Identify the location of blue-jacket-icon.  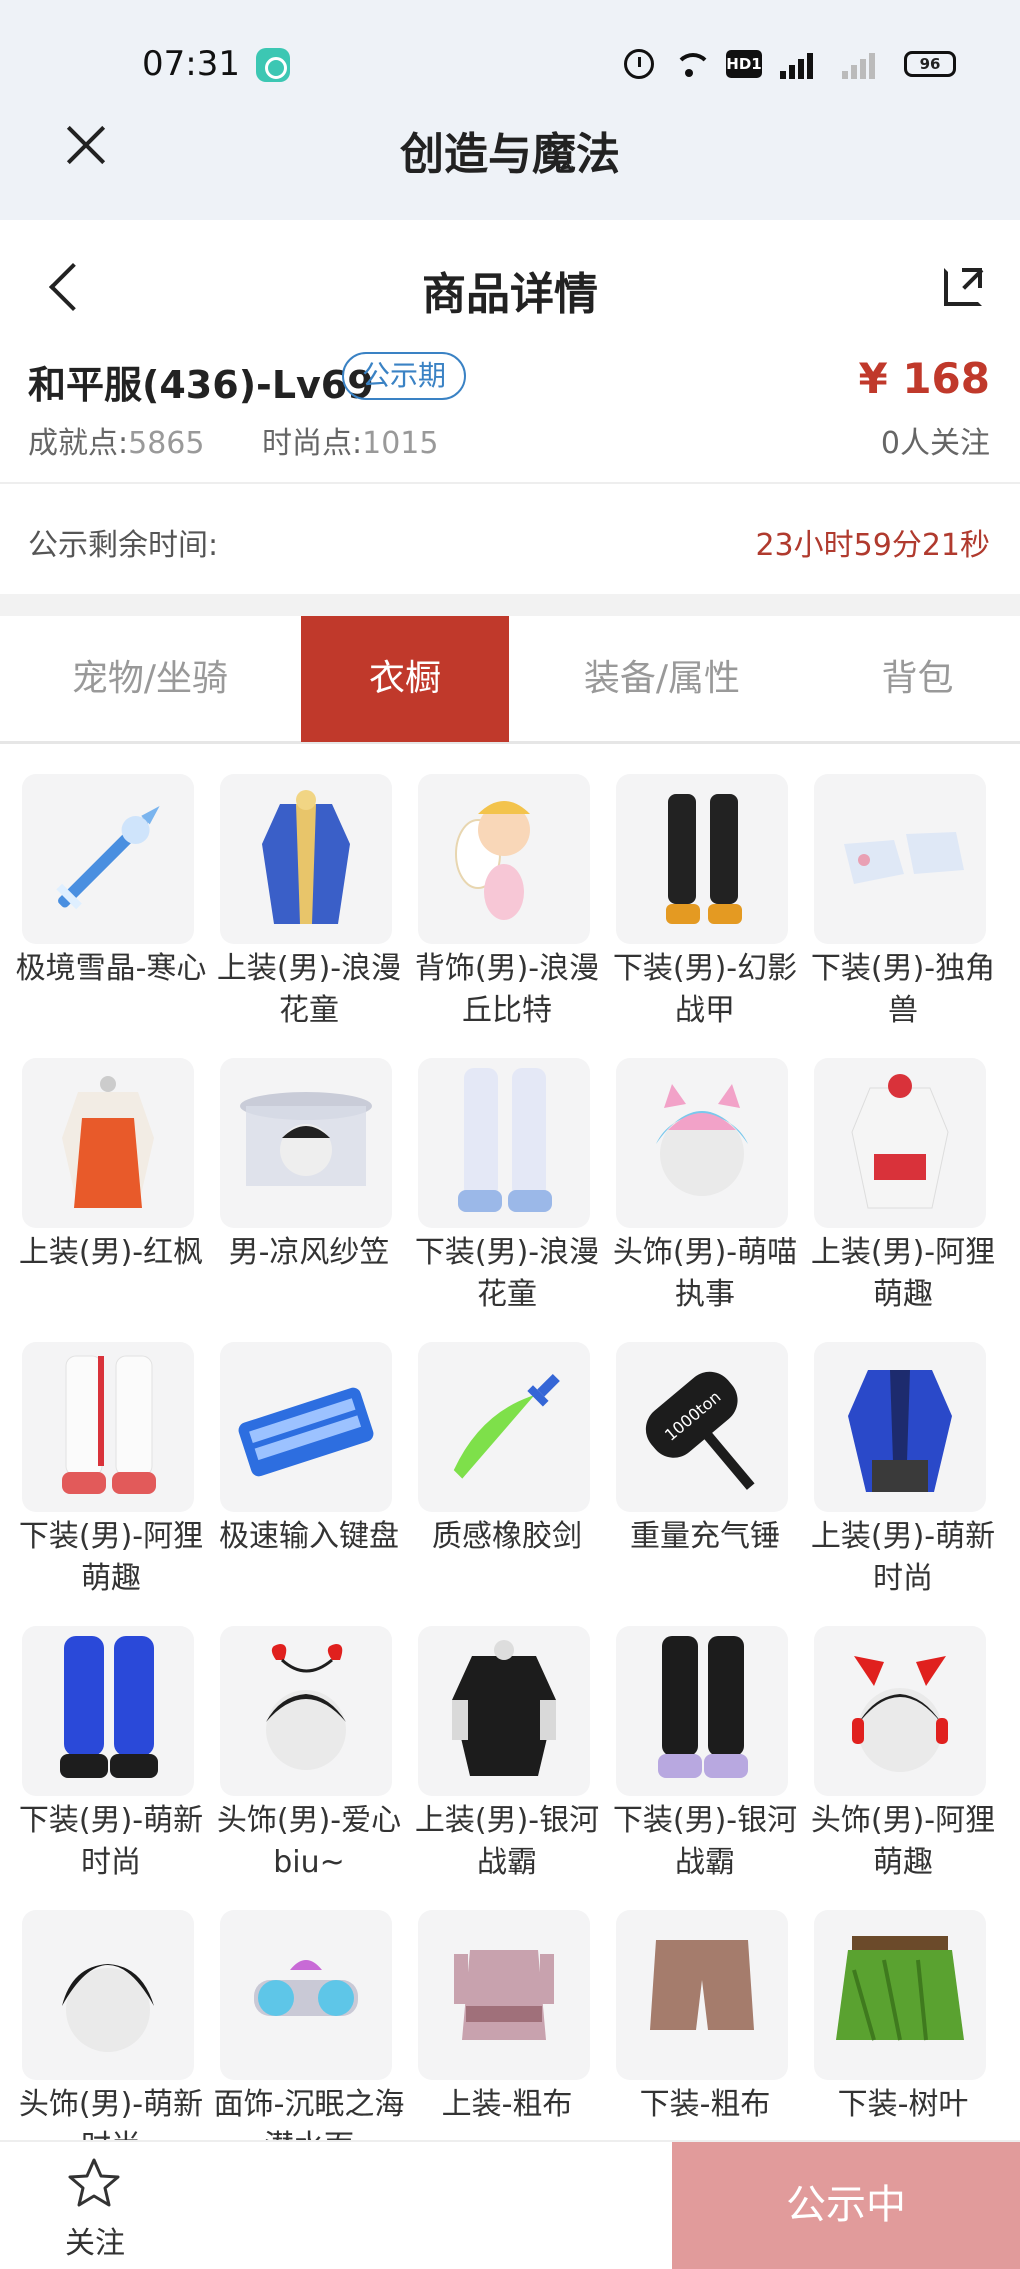
(900, 1427).